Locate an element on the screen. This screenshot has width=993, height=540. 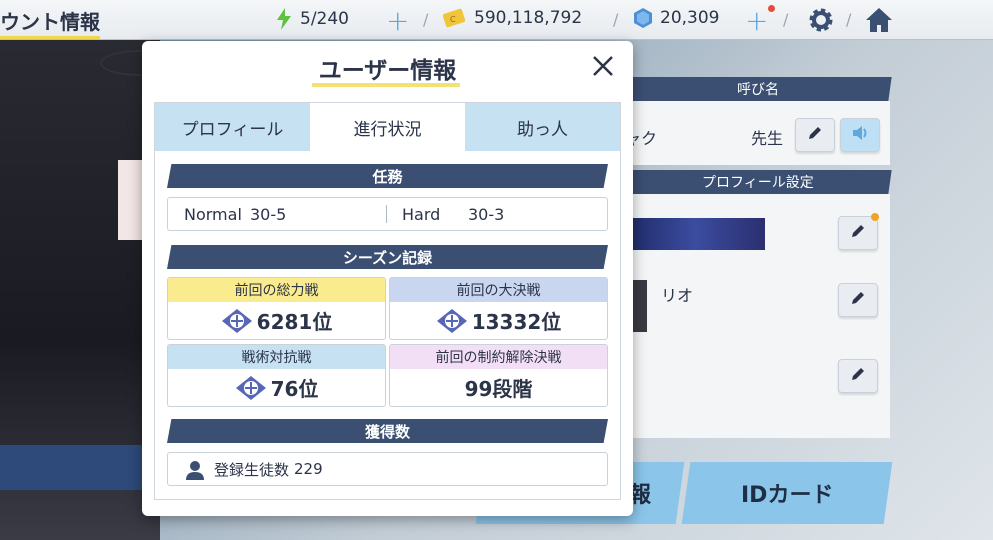
record-value-row: 76位 is located at coordinates (276, 387).